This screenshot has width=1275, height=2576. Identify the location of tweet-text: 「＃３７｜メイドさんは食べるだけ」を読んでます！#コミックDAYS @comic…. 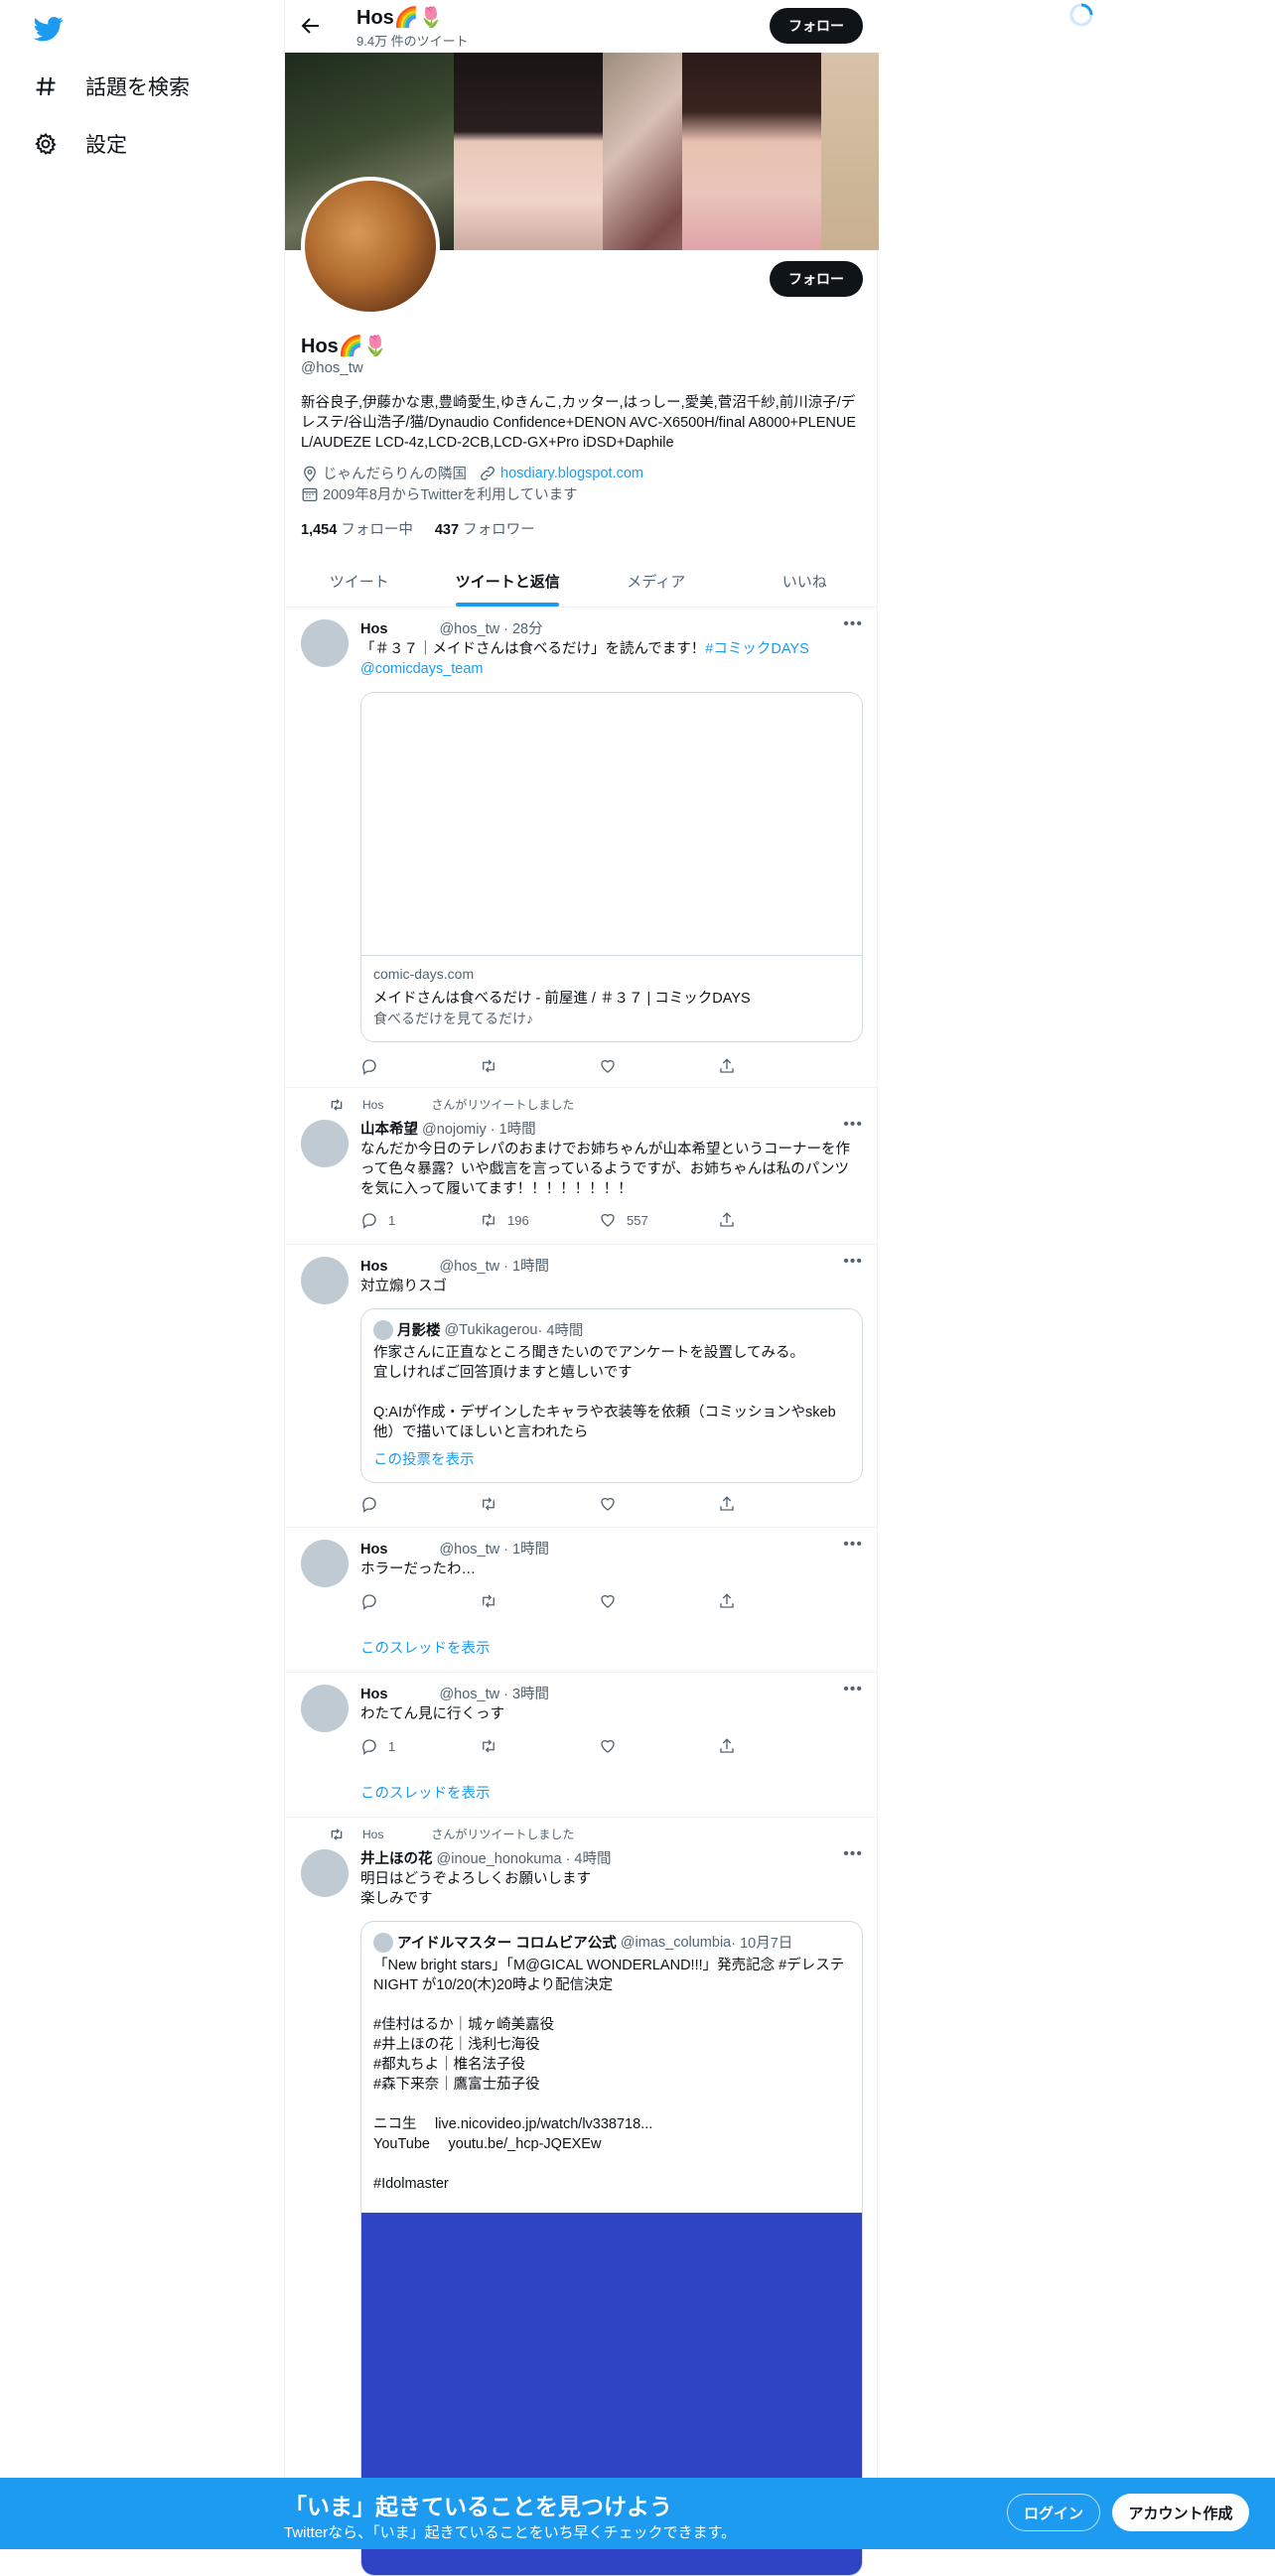
(584, 659).